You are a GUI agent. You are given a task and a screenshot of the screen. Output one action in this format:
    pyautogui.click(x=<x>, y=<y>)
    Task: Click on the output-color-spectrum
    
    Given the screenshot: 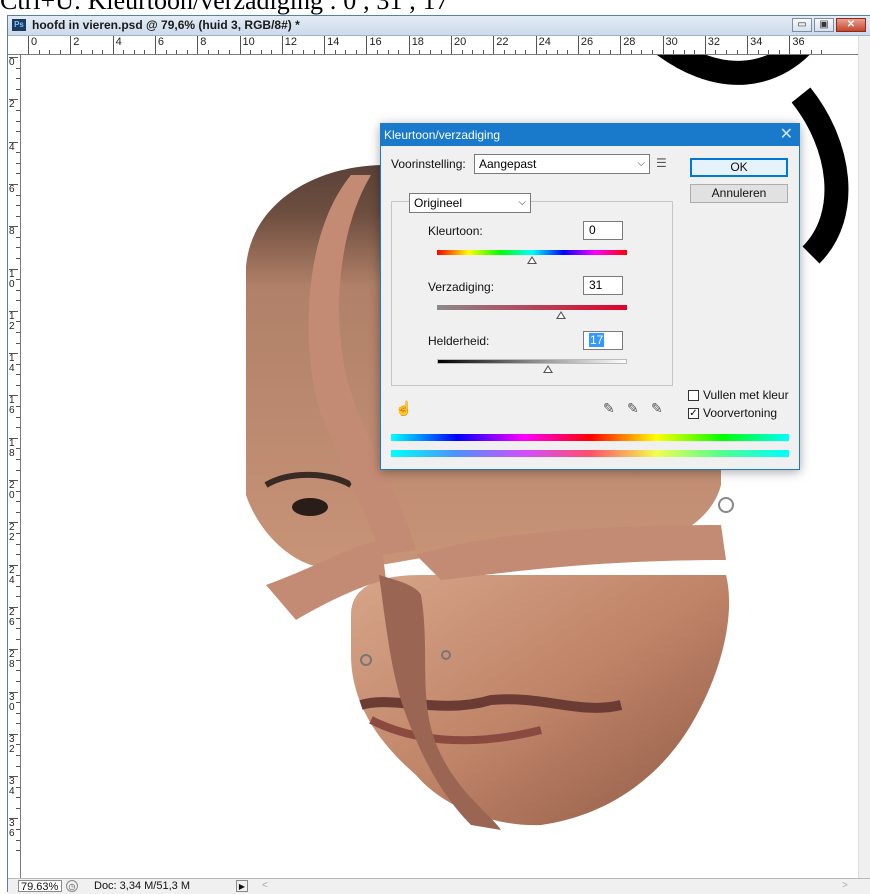 What is the action you would take?
    pyautogui.click(x=590, y=453)
    